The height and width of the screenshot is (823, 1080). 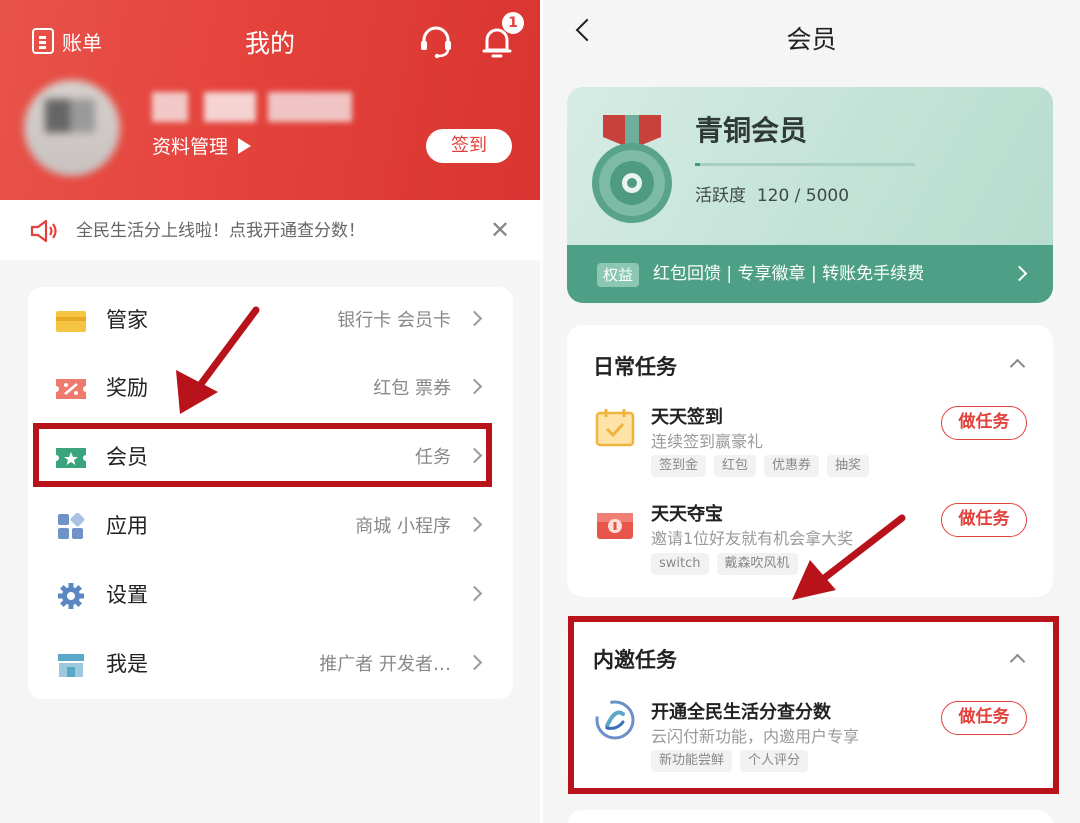 I want to click on member-tier-name: 青铜会员, so click(x=751, y=130).